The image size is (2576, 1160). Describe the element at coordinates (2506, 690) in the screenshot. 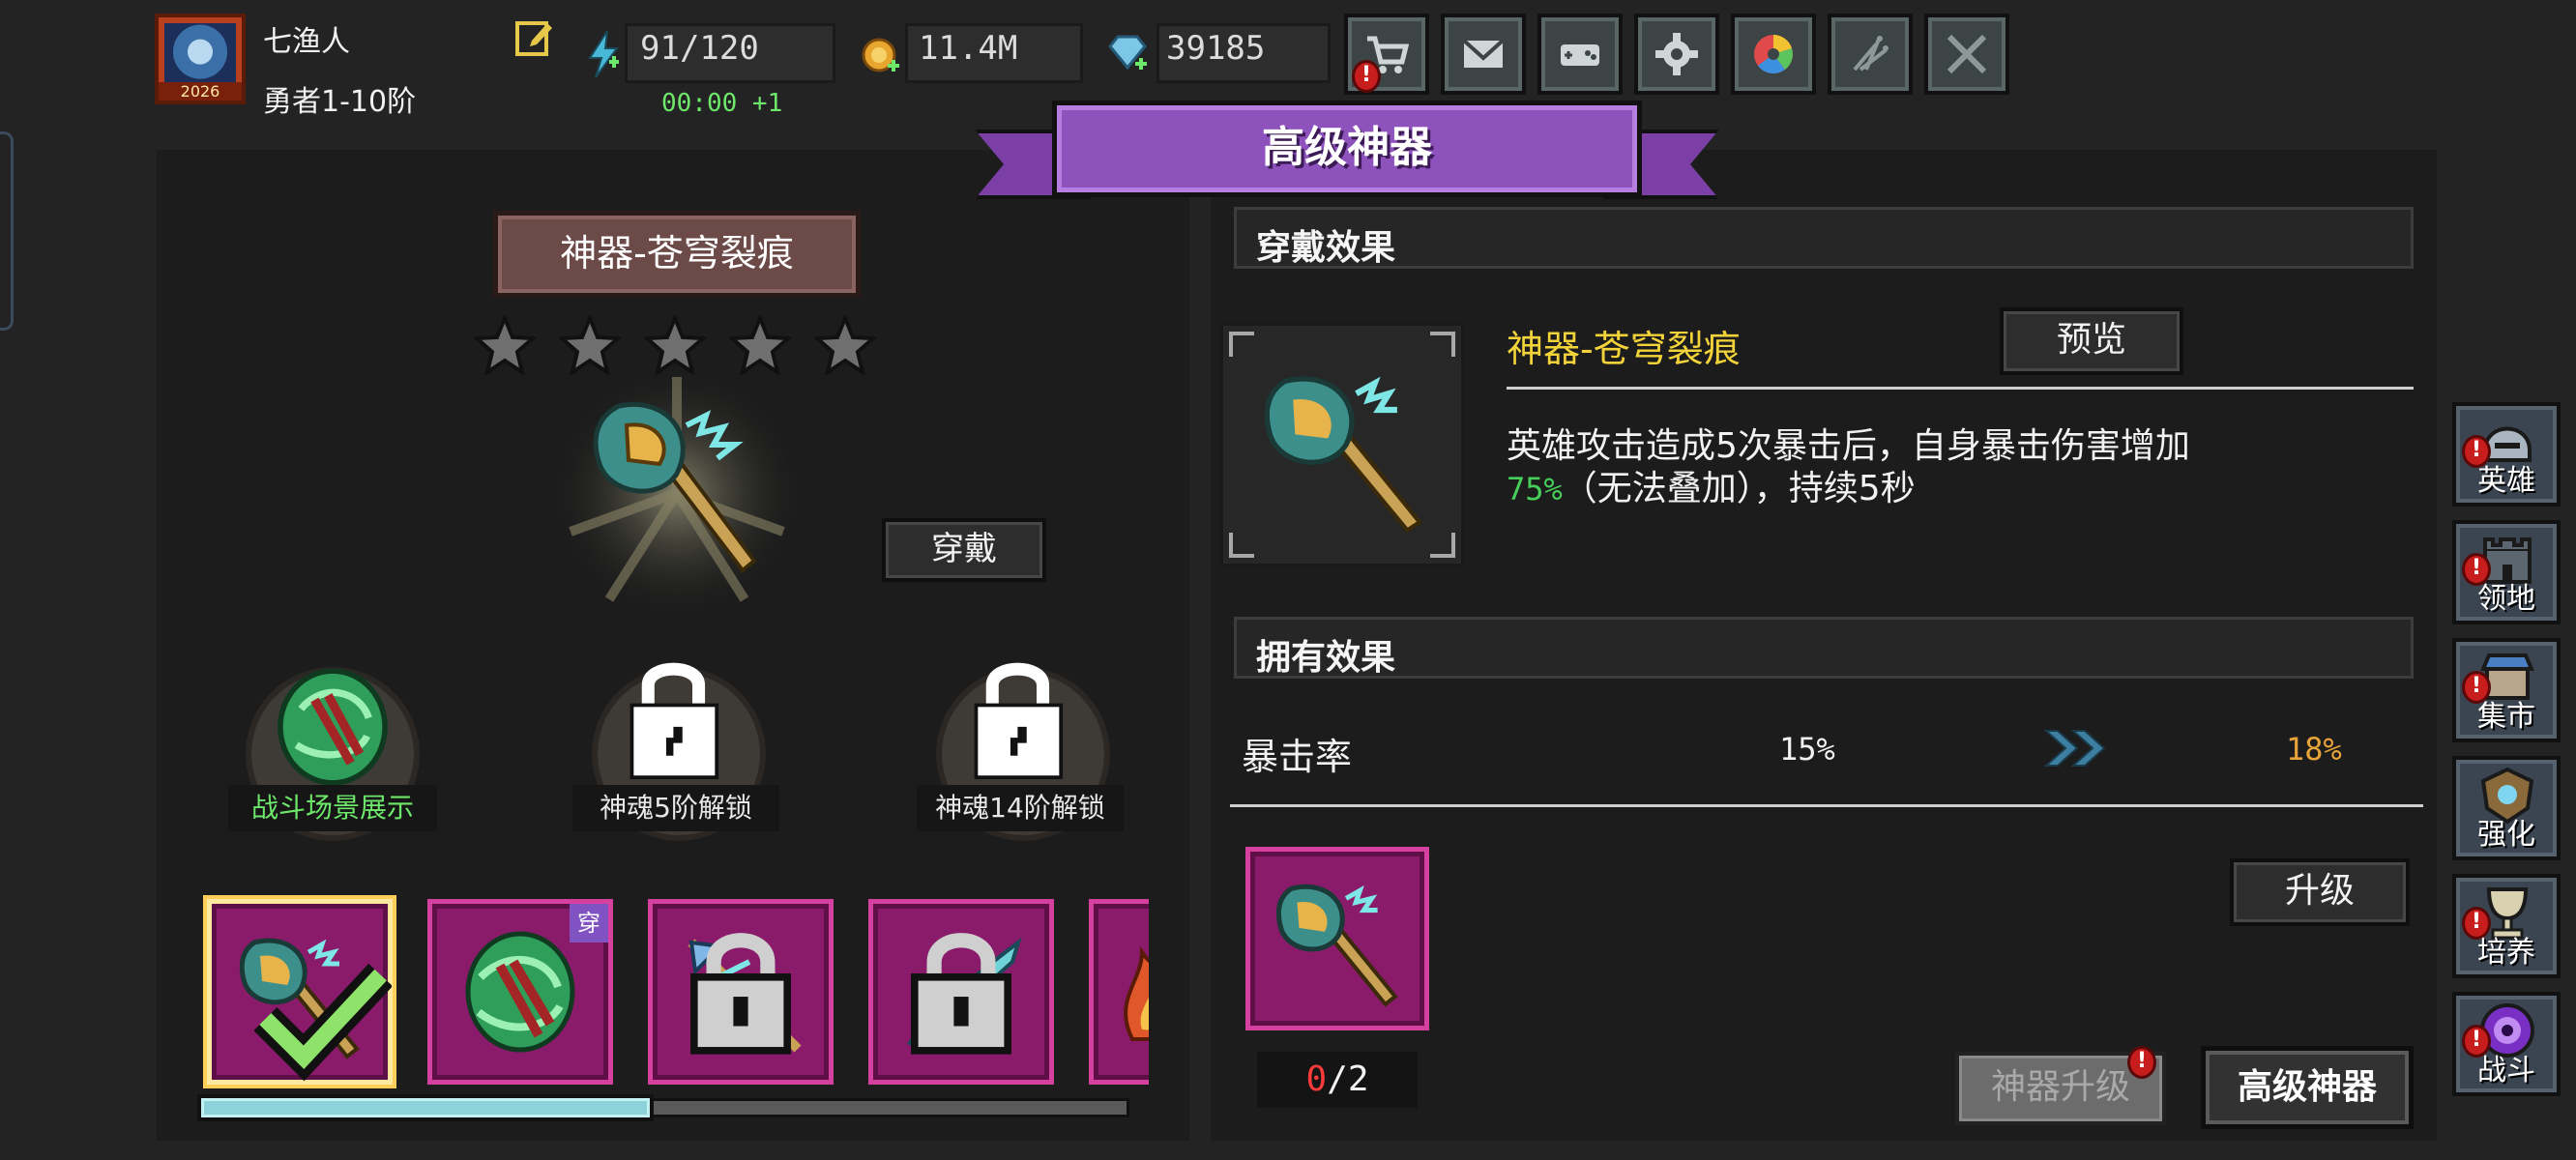

I see `nav-market: ! 集市` at that location.